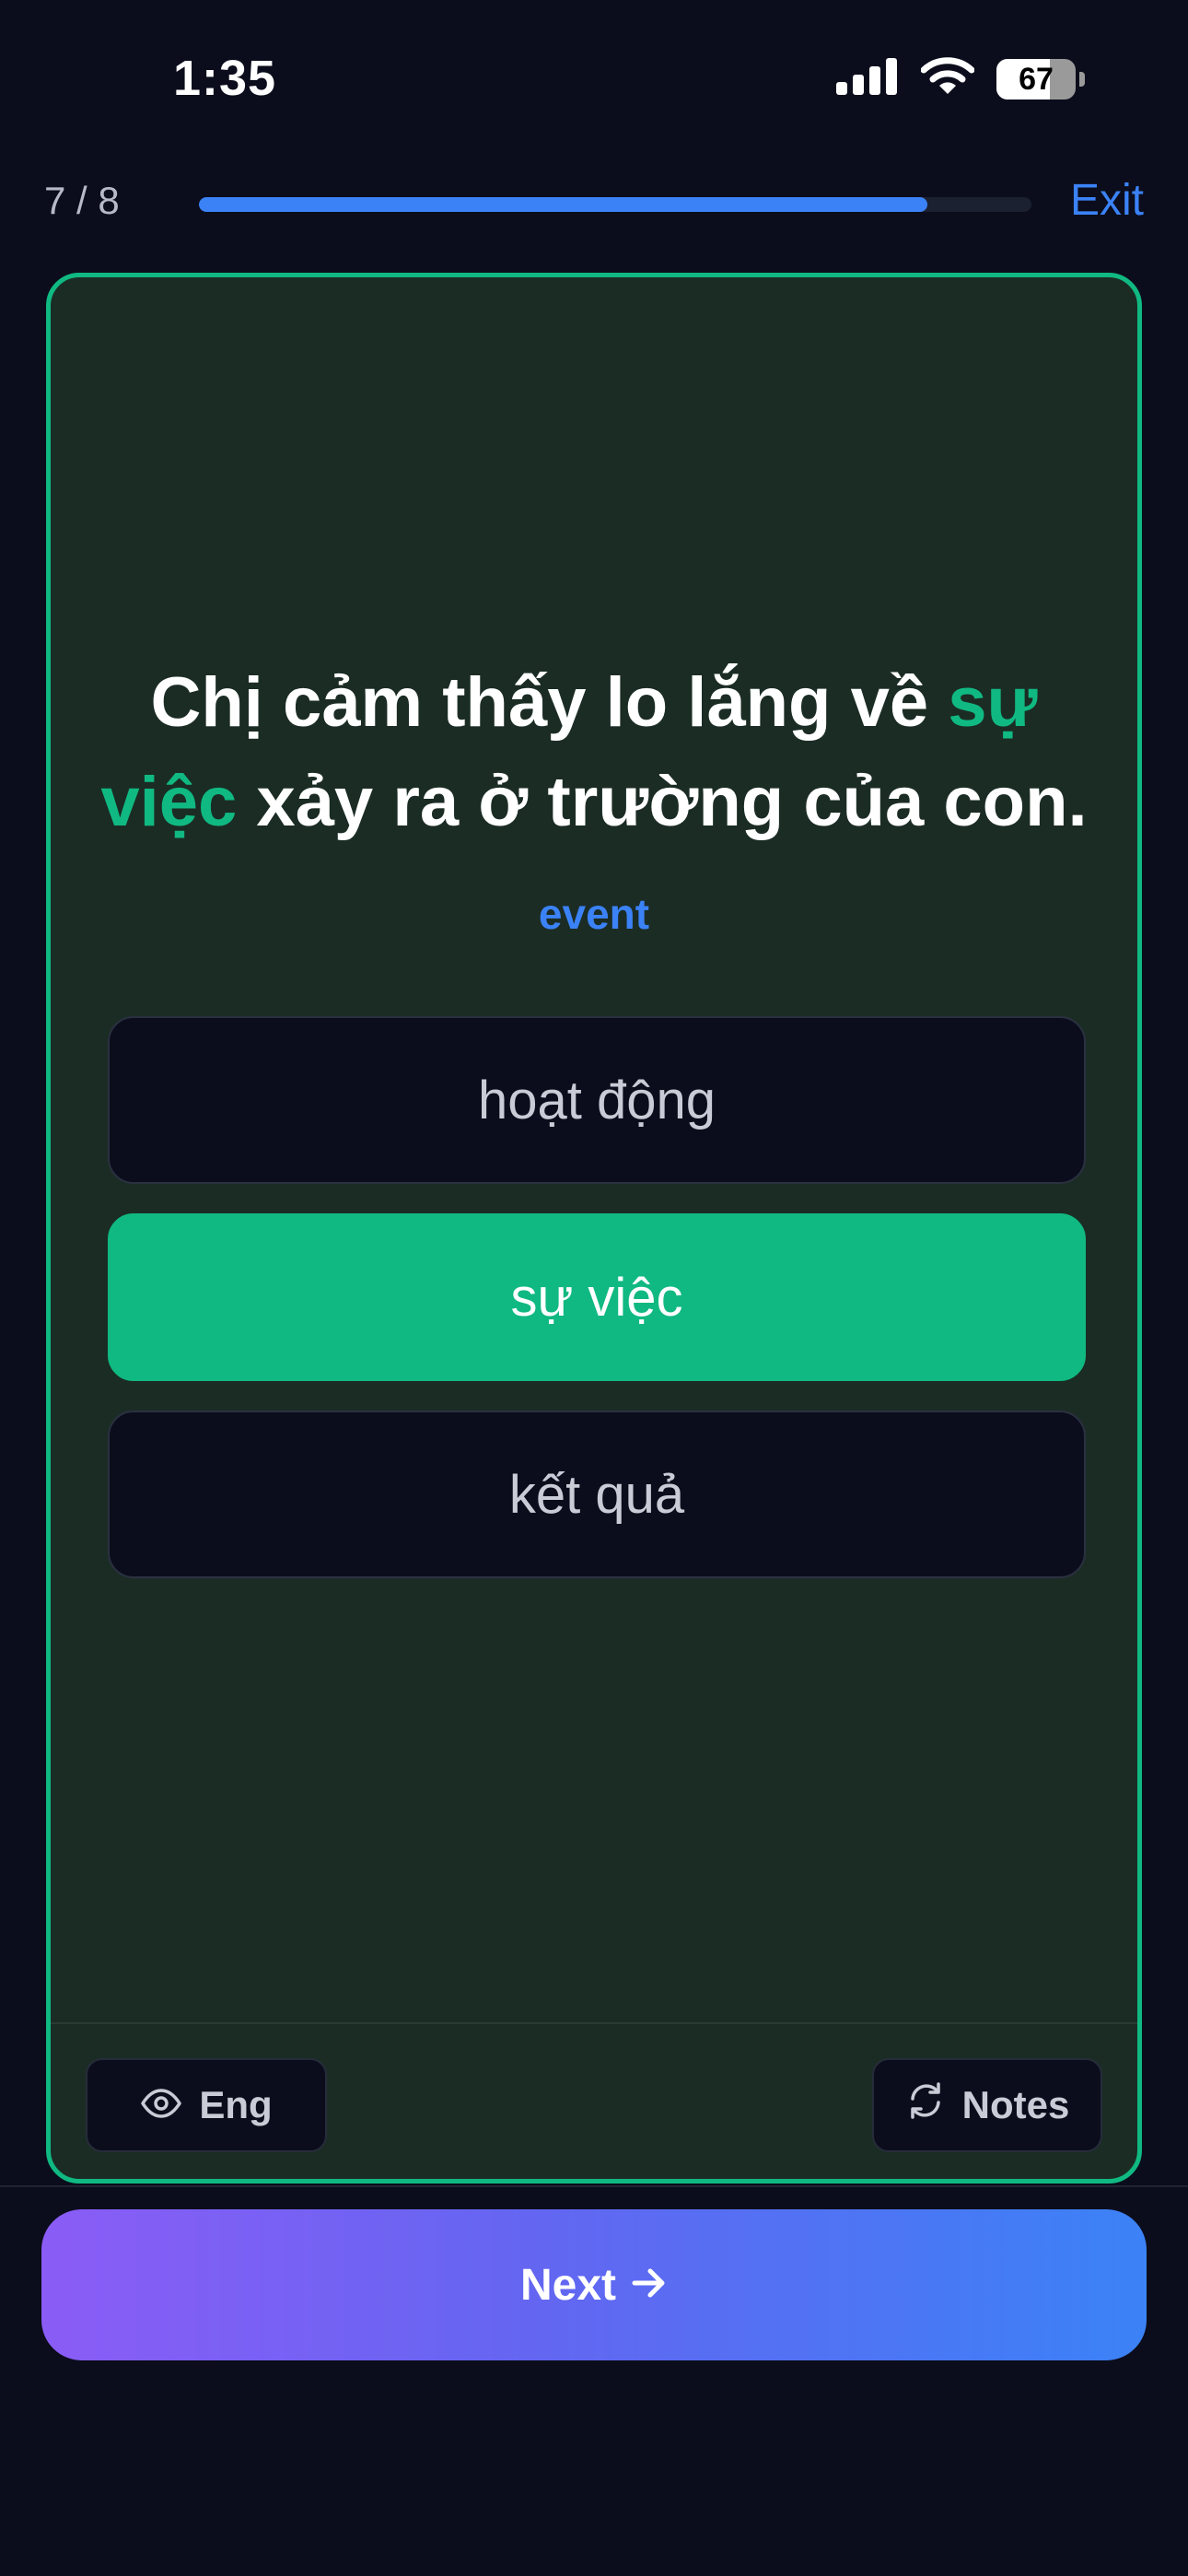  Describe the element at coordinates (925, 2105) in the screenshot. I see `refresh-icon` at that location.